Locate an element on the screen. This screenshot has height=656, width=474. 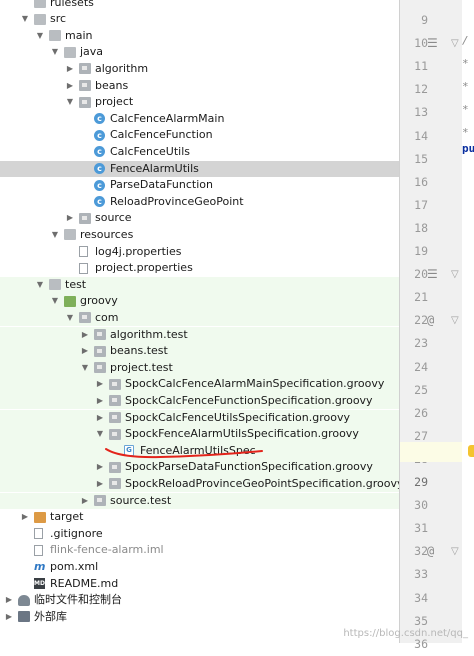
resources-folder-icon is located at coordinates (70, 235).